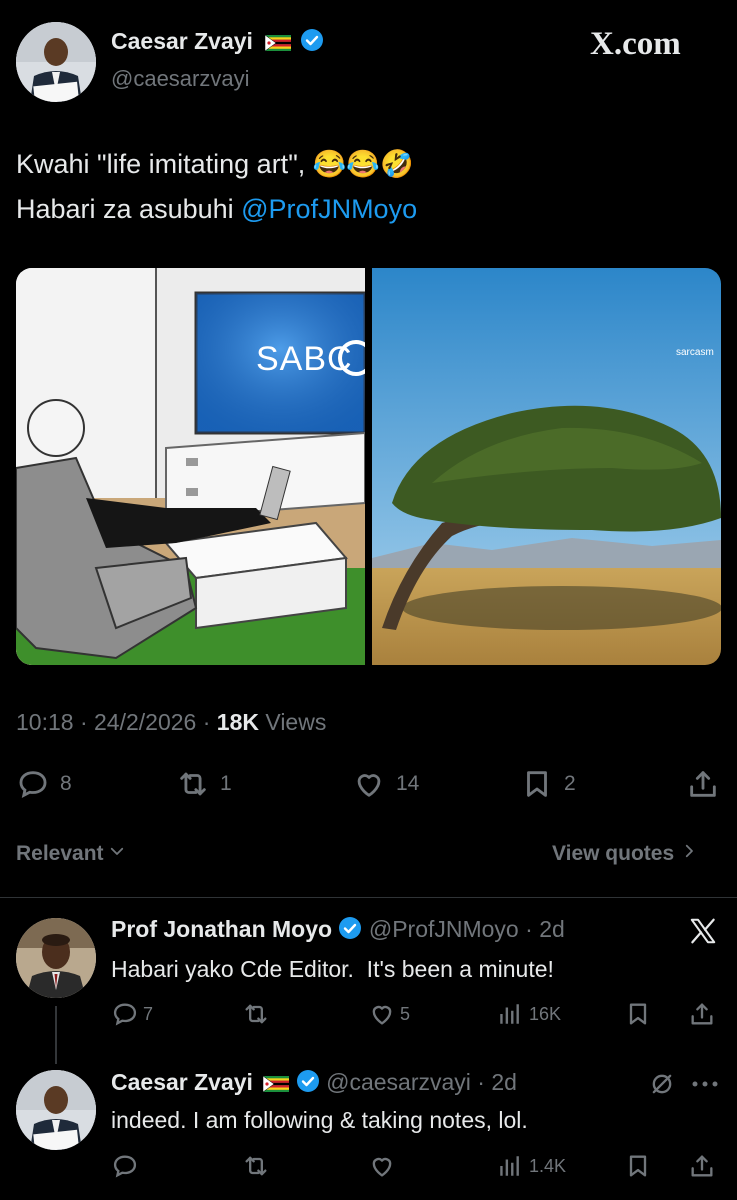  I want to click on author-avatar, so click(56, 62).